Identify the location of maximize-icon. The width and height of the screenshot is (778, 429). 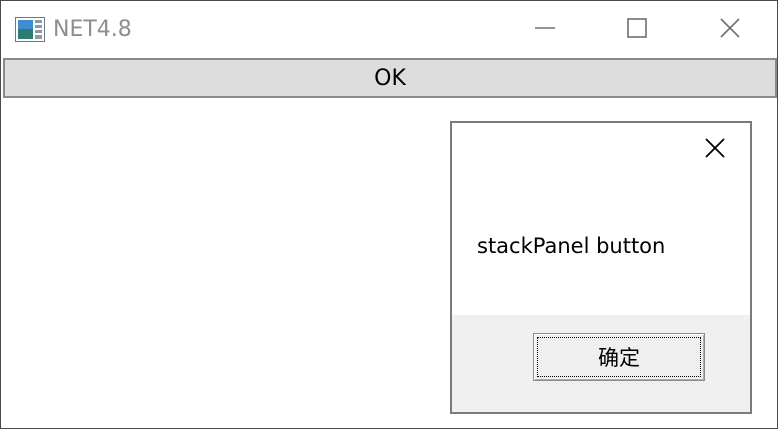
(637, 30).